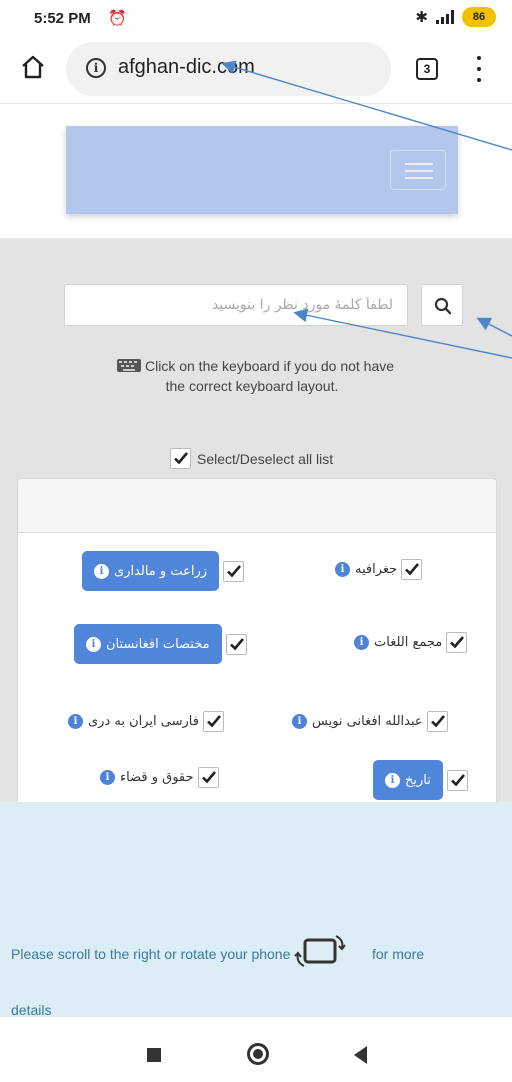 The height and width of the screenshot is (1082, 512). I want to click on search-text-field, so click(236, 305).